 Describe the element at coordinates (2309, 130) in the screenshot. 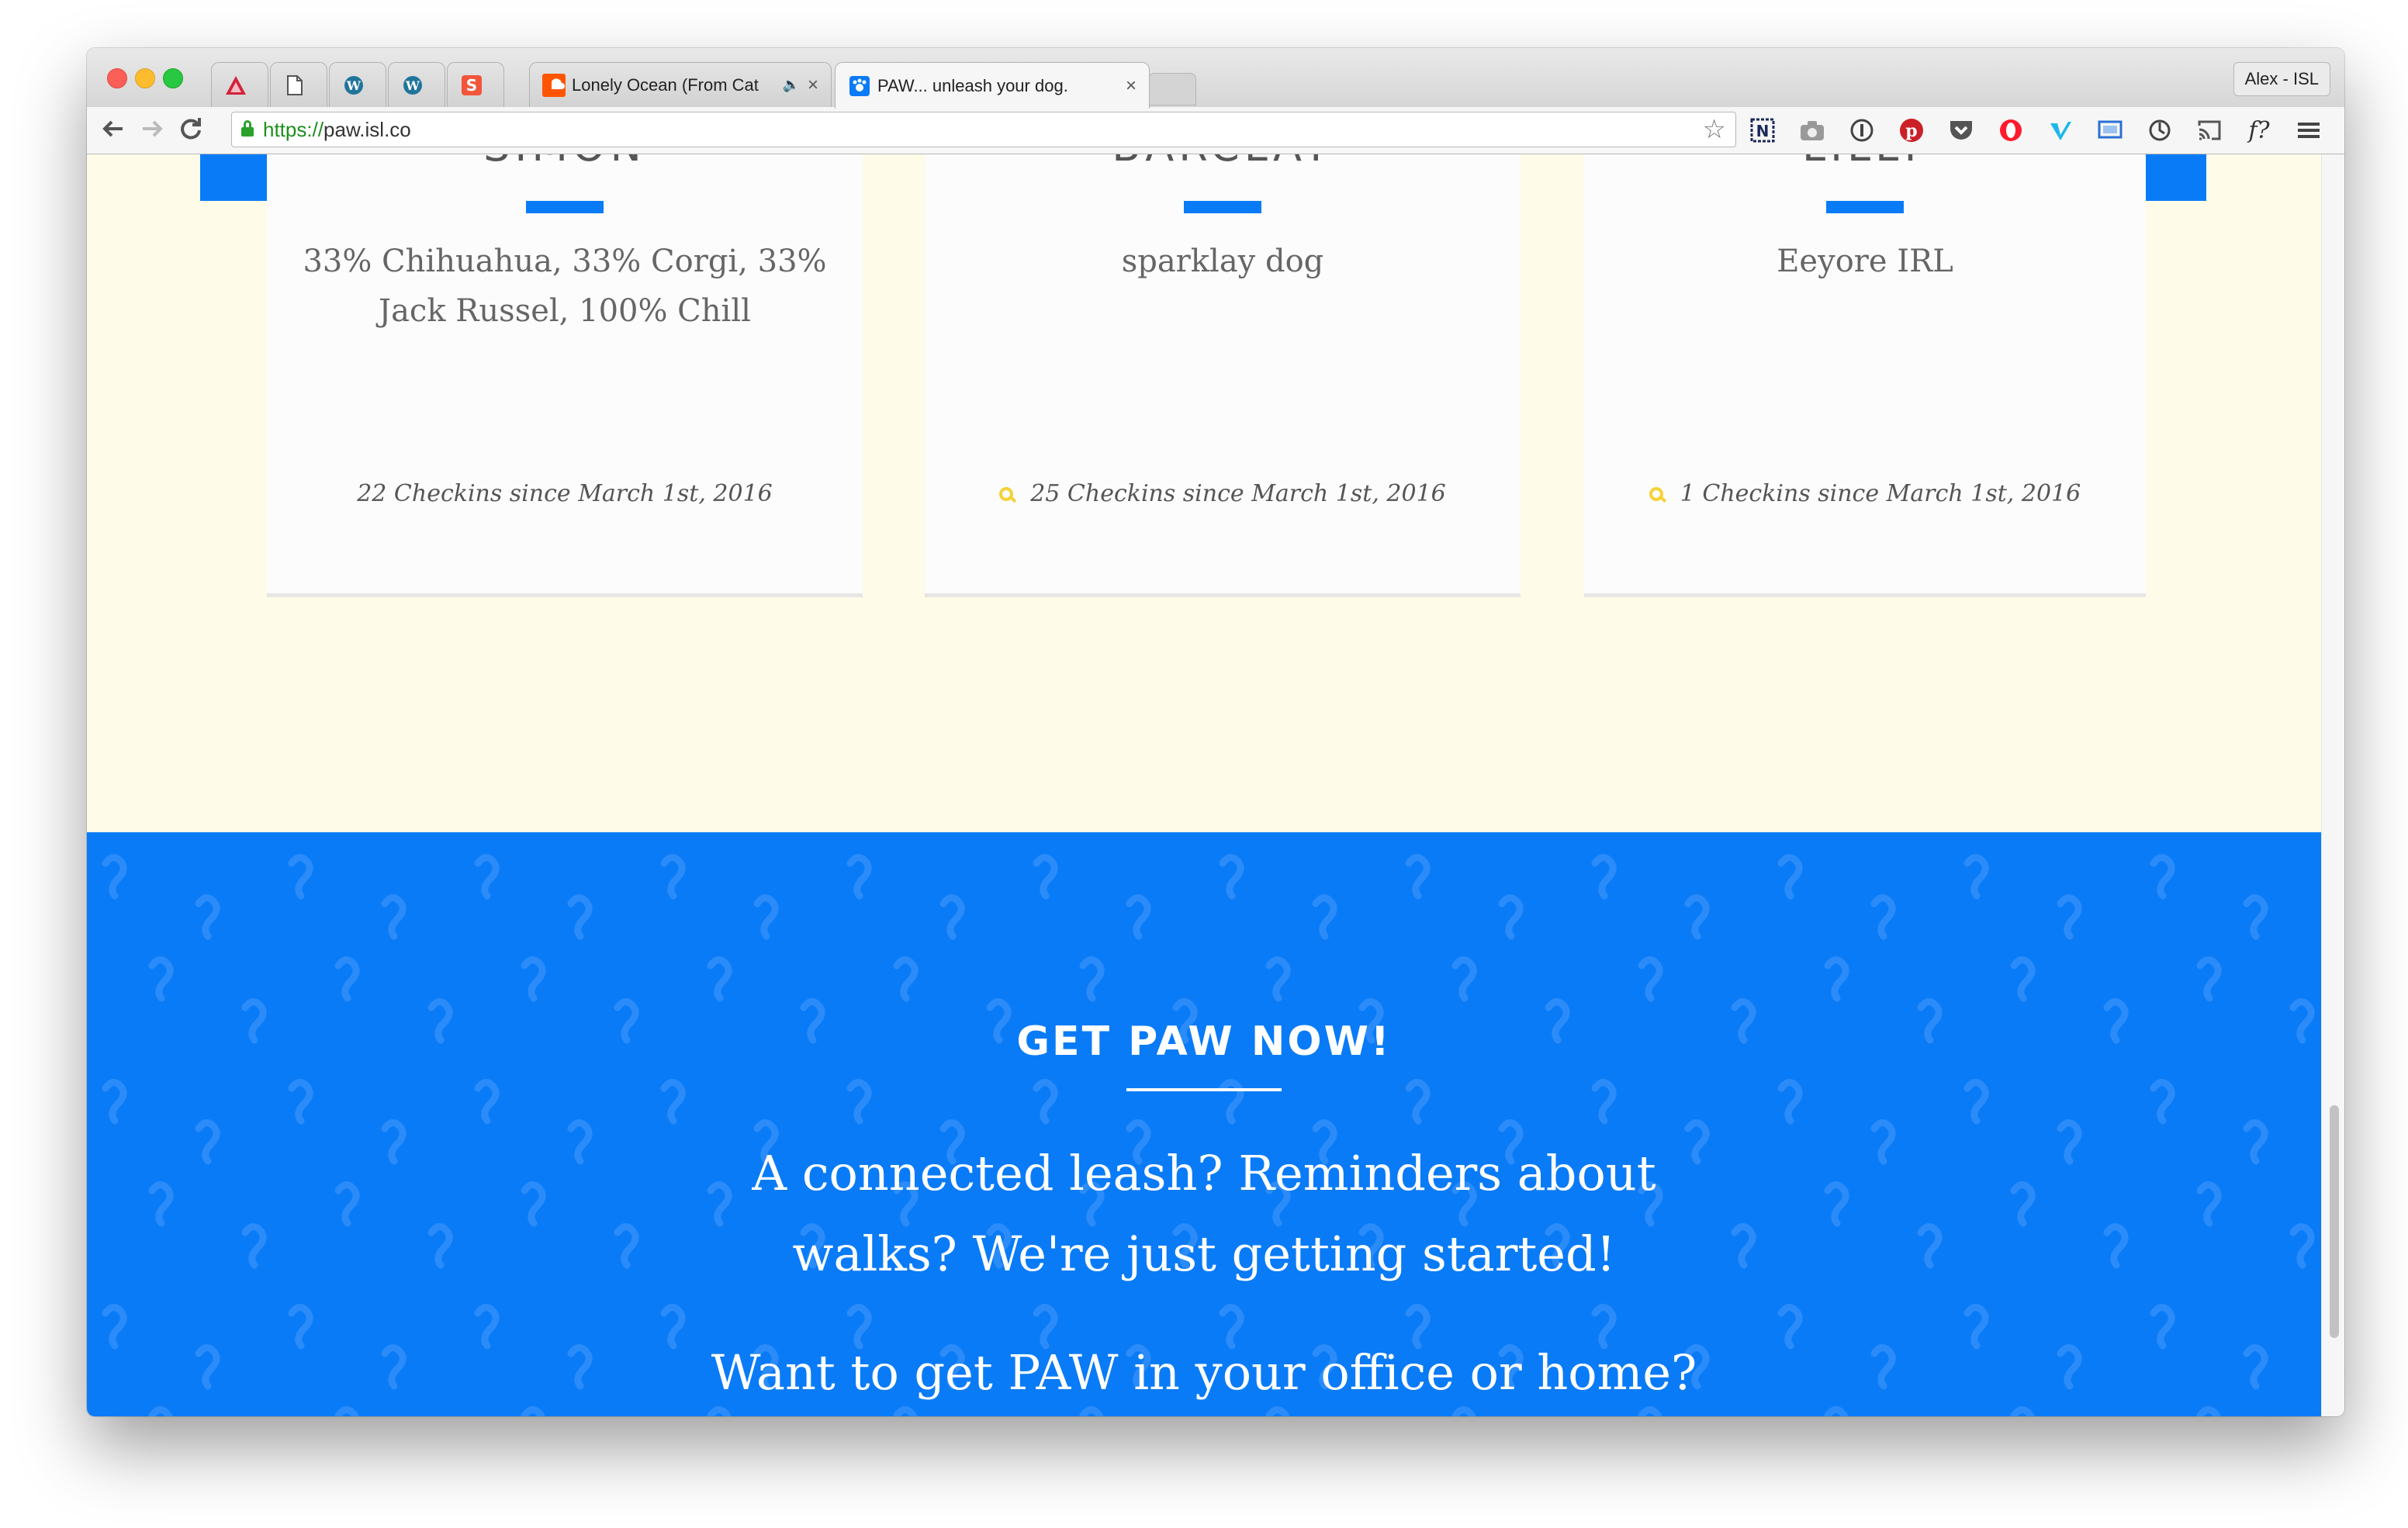

I see `menu-icon` at that location.